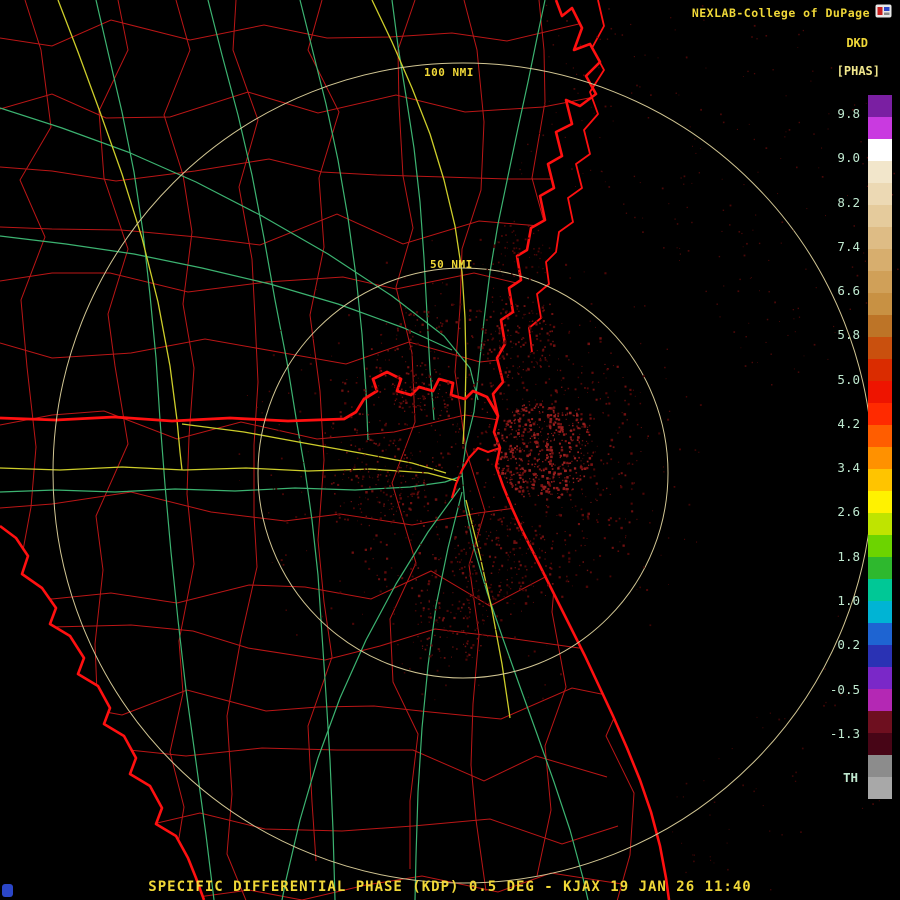  What do you see at coordinates (848, 600) in the screenshot?
I see `colorbar-tick-label: 1.0` at bounding box center [848, 600].